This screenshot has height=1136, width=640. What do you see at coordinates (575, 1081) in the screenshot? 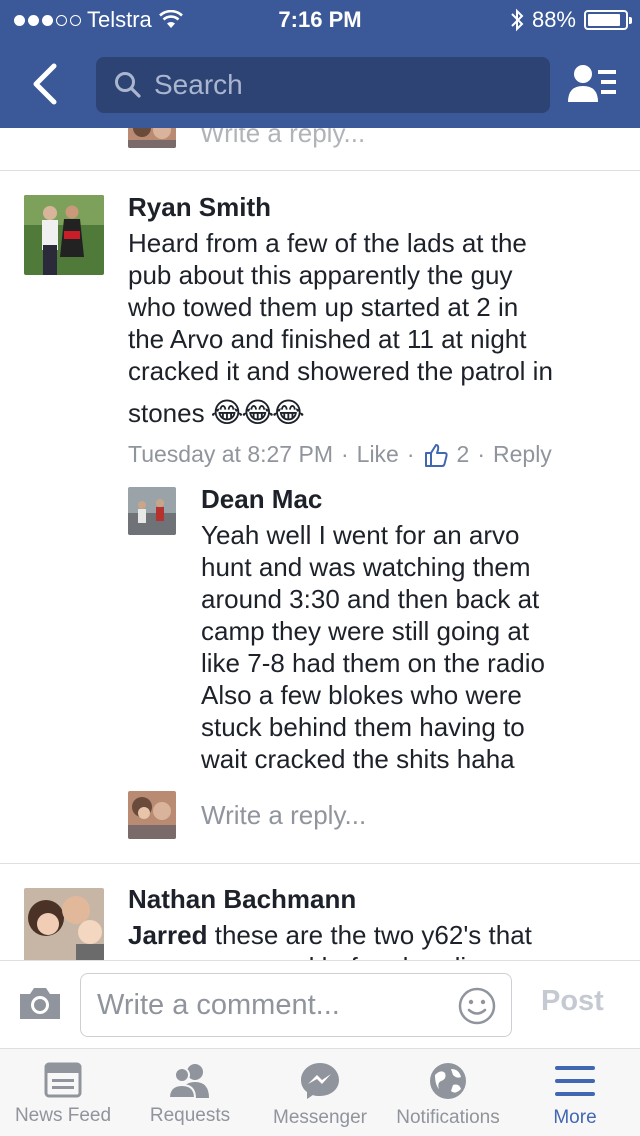
I see `menu-icon` at bounding box center [575, 1081].